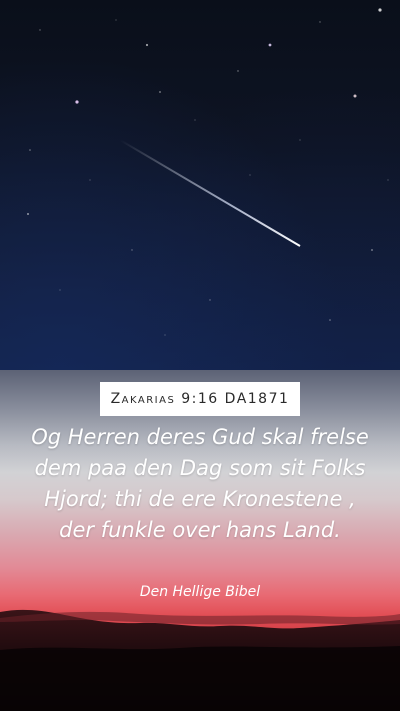  I want to click on bible-source: Den Hellige Bibel, so click(200, 592).